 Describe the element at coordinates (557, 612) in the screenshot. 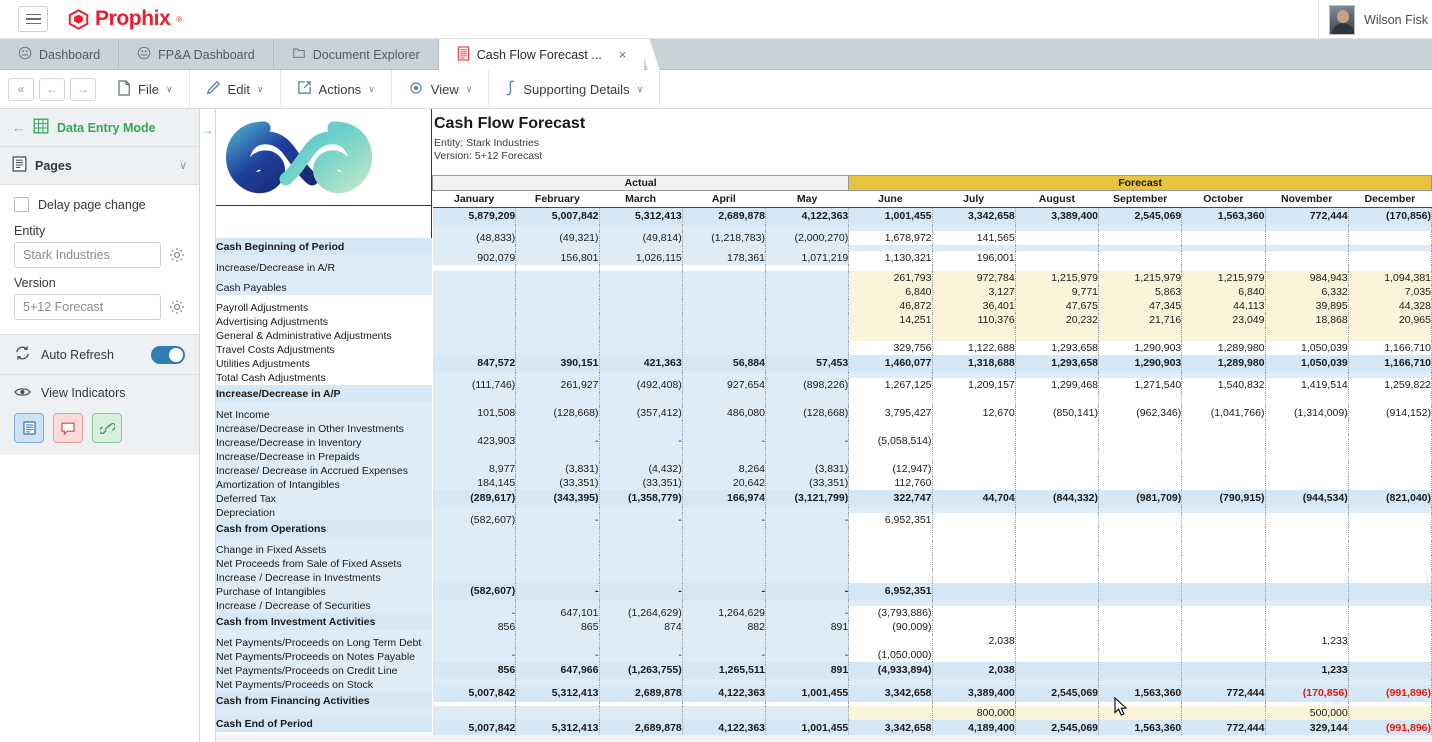

I see `data-cell: 647,101` at that location.